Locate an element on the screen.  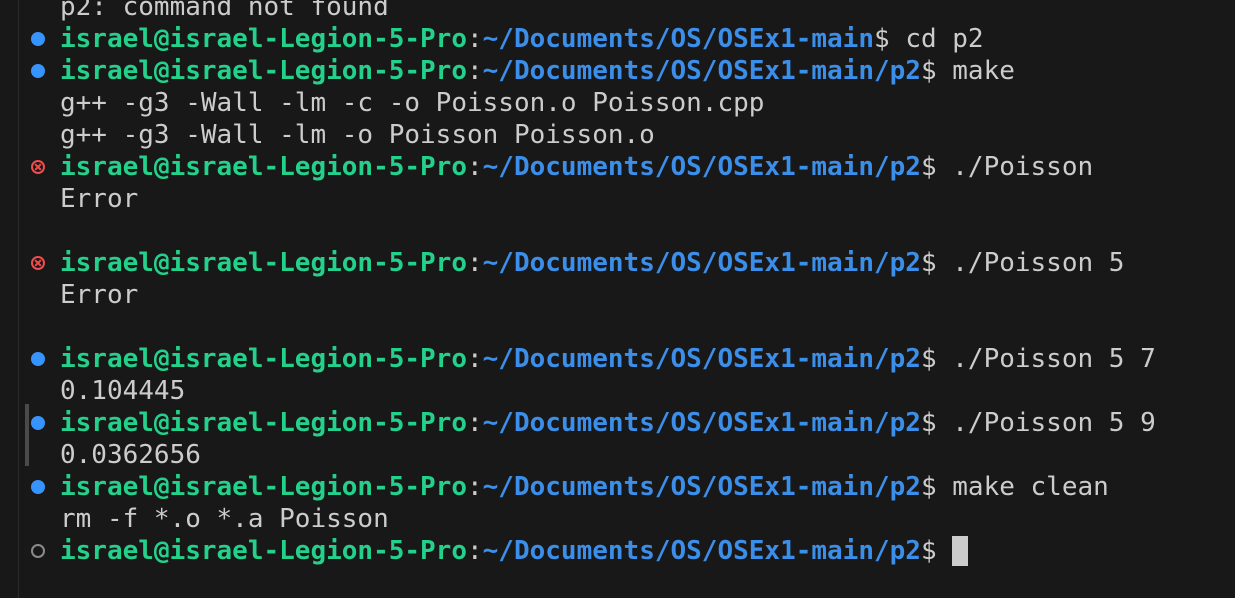
terminal-cursor is located at coordinates (960, 551).